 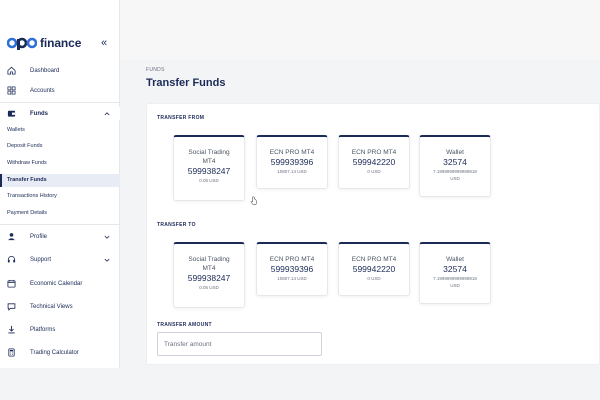 What do you see at coordinates (184, 325) in the screenshot?
I see `transfer-amount-label: TRANSFER AMOUNT` at bounding box center [184, 325].